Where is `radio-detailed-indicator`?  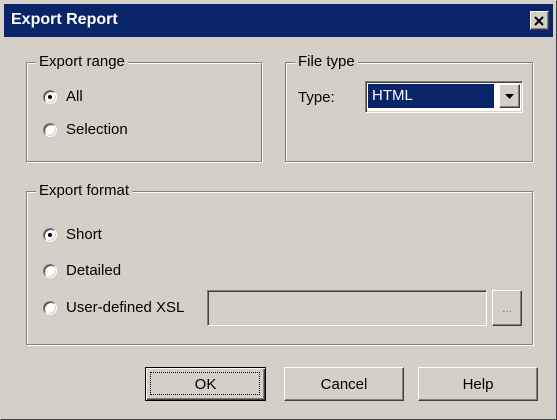
radio-detailed-indicator is located at coordinates (50, 270).